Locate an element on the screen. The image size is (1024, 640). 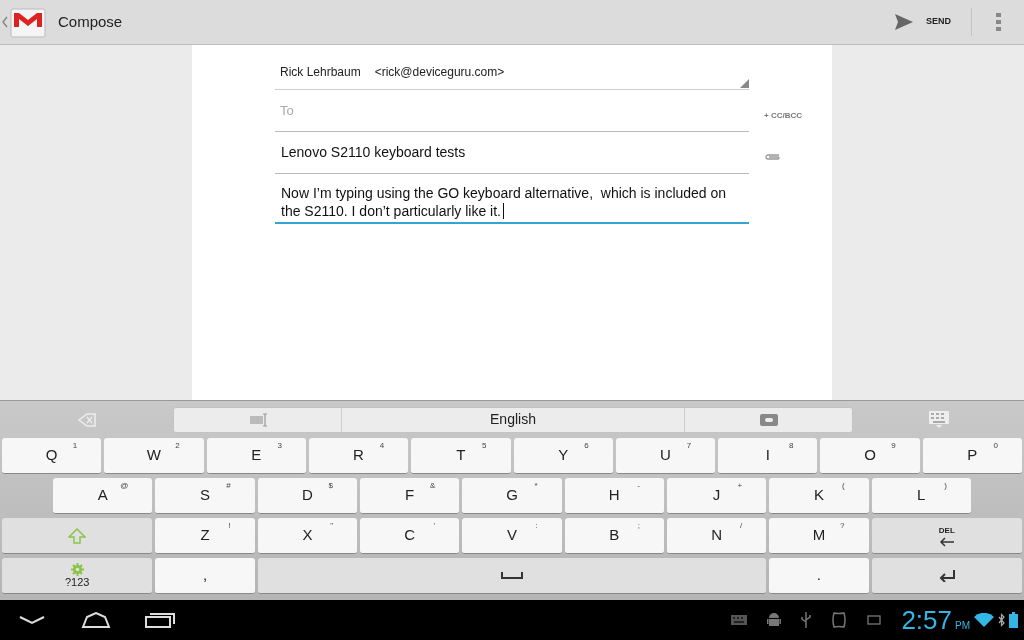
key-hint: / is located at coordinates (741, 526).